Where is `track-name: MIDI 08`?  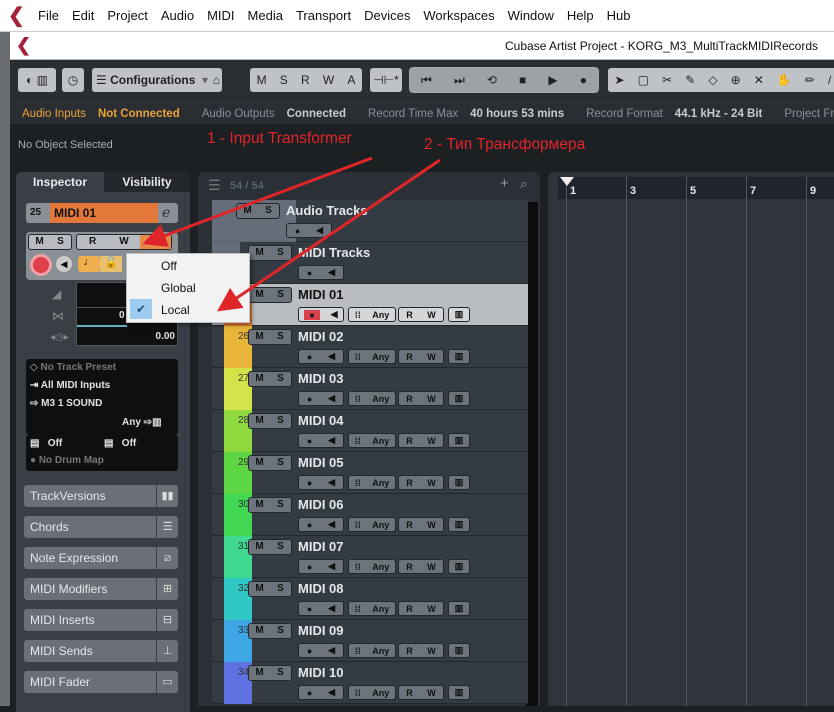
track-name: MIDI 08 is located at coordinates (321, 588).